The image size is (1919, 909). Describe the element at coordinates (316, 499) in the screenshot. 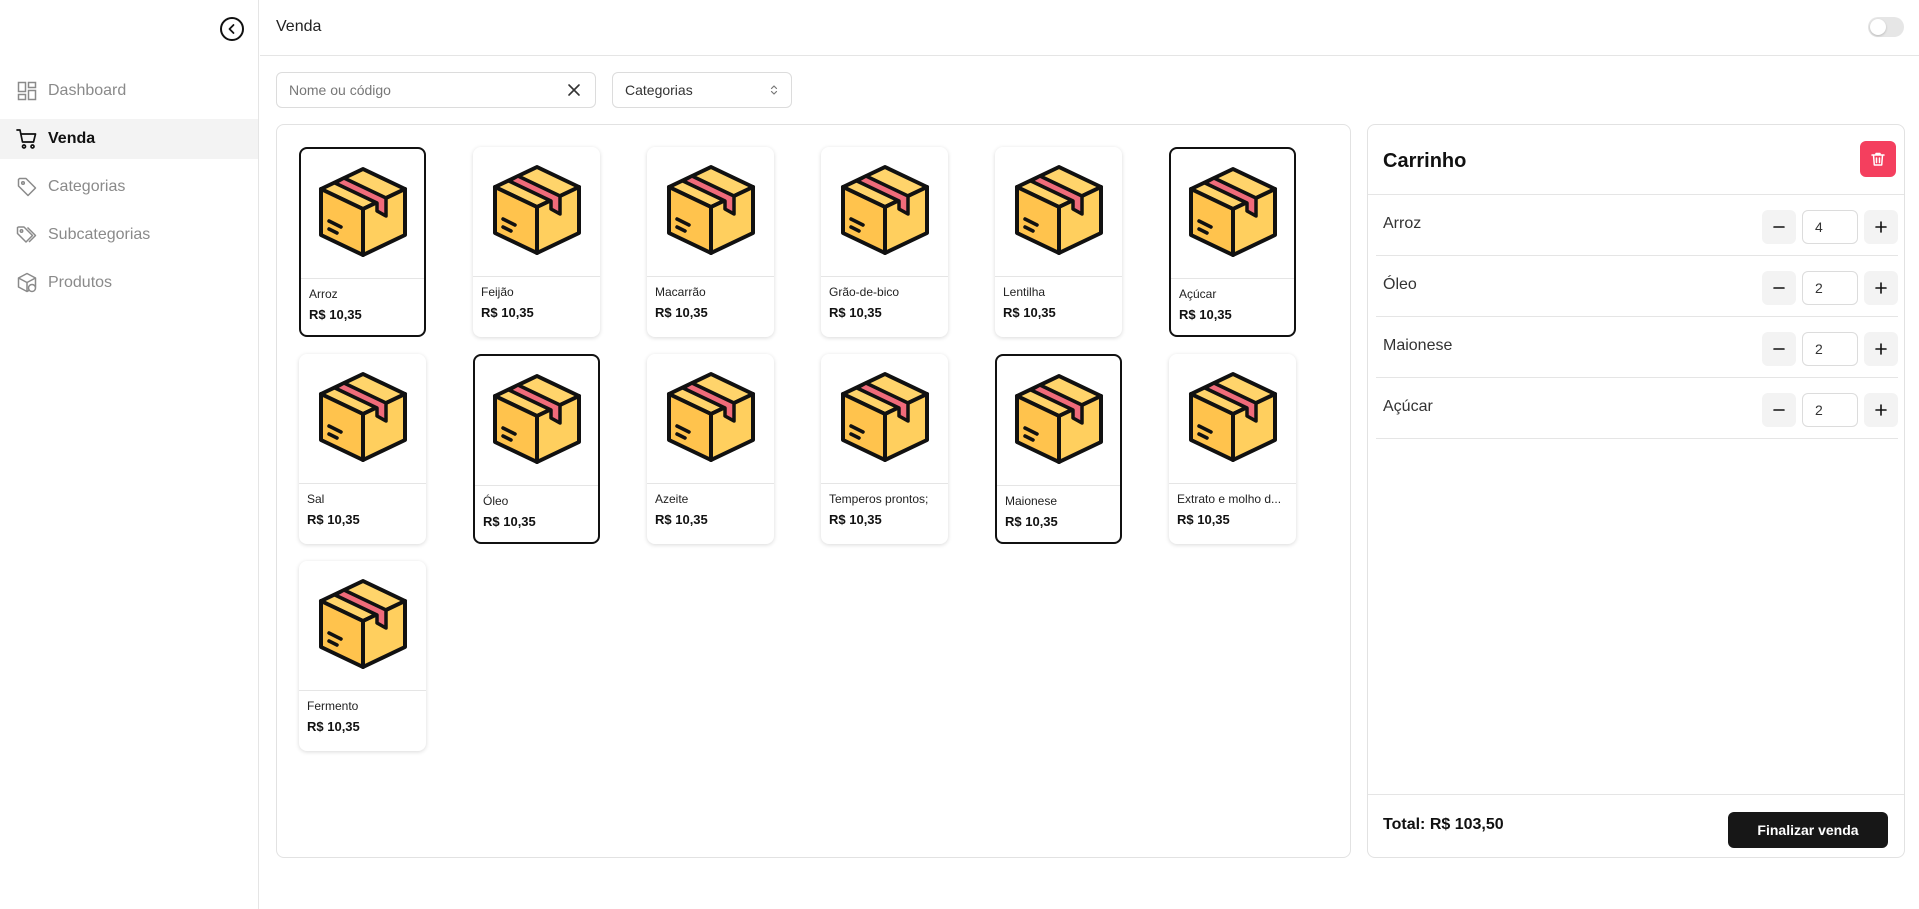

I see `product-name: Sal` at that location.